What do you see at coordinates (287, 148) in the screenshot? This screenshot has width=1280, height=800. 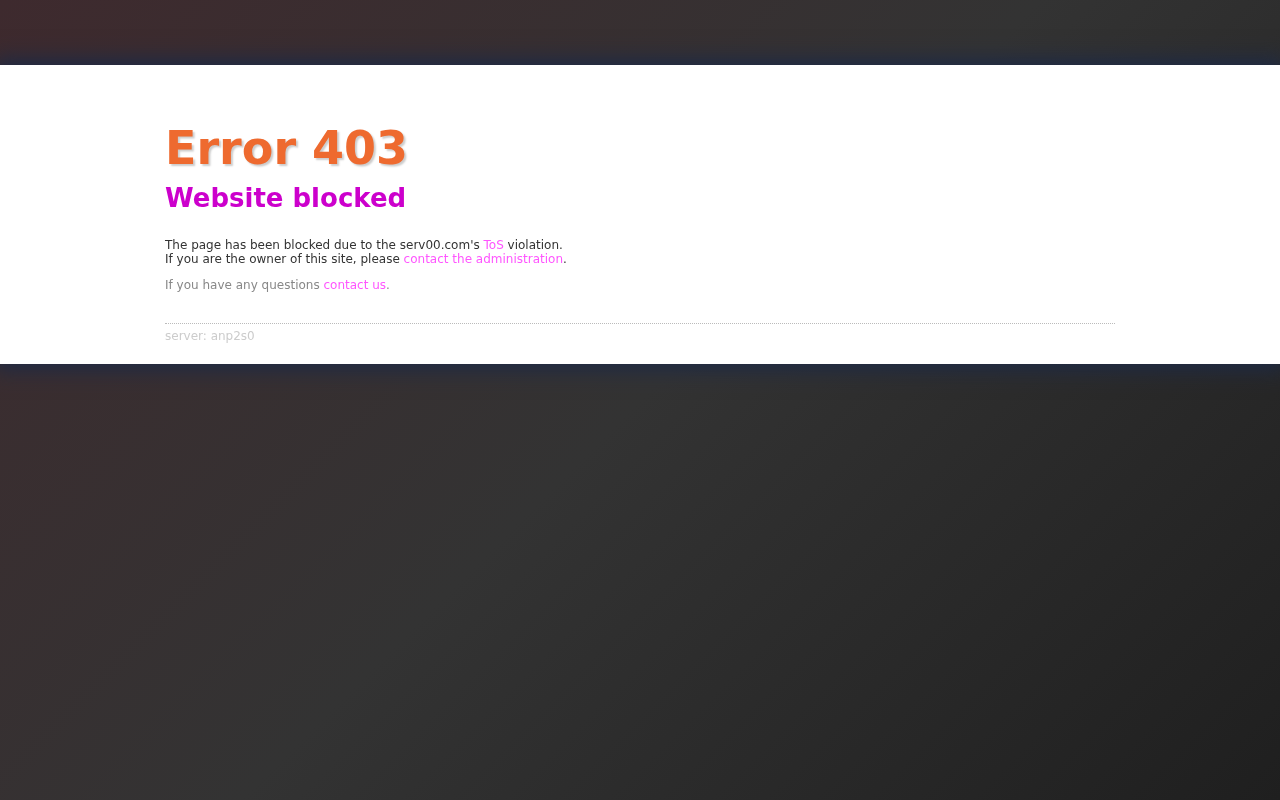 I see `error-title: Error 403` at bounding box center [287, 148].